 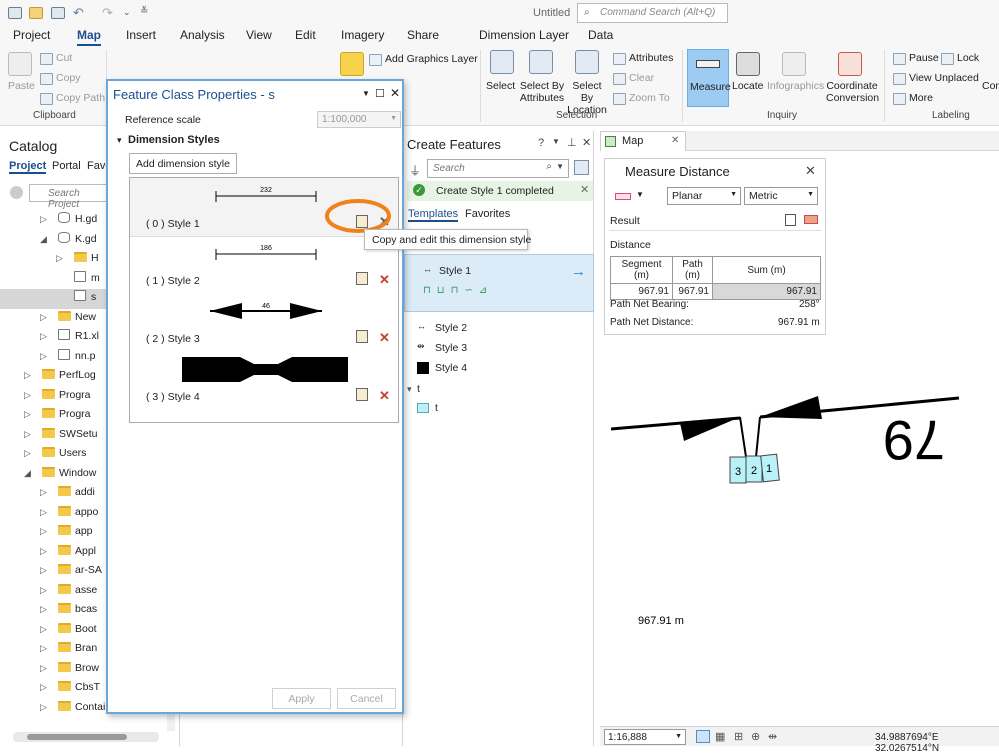 What do you see at coordinates (500, 86) in the screenshot?
I see `select-button: Select` at bounding box center [500, 86].